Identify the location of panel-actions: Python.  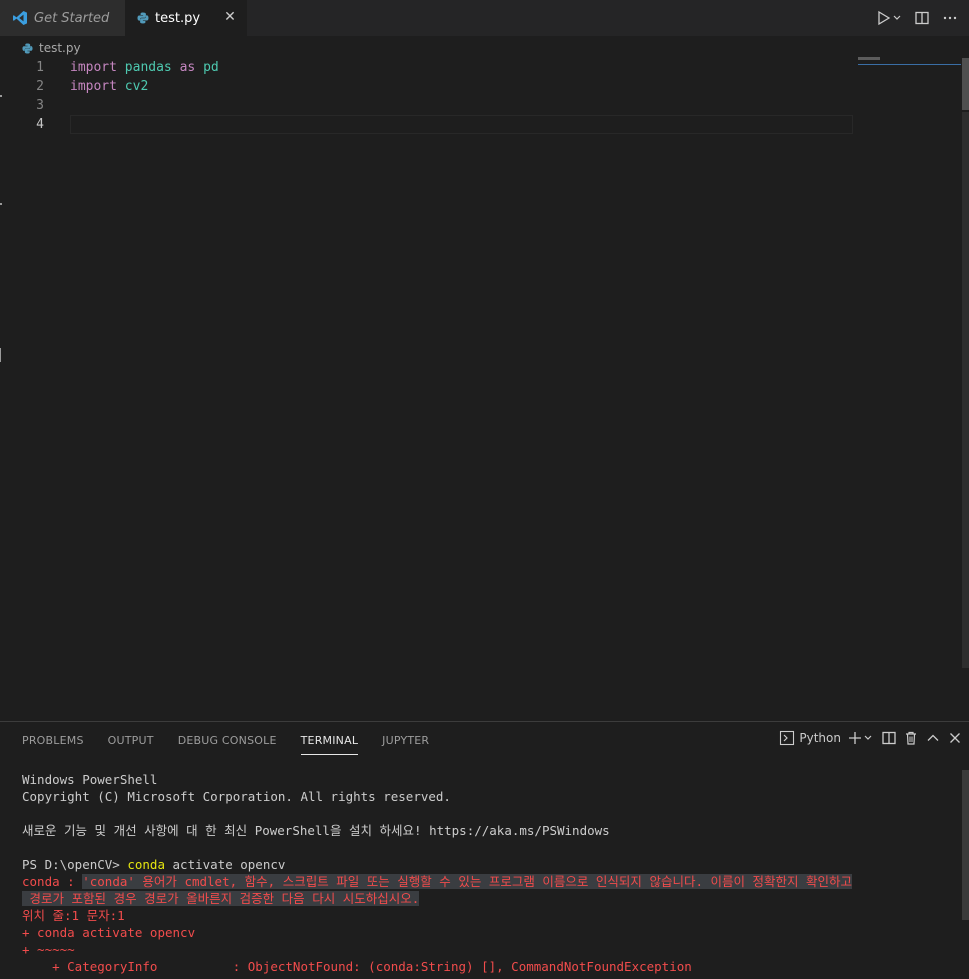
(871, 738).